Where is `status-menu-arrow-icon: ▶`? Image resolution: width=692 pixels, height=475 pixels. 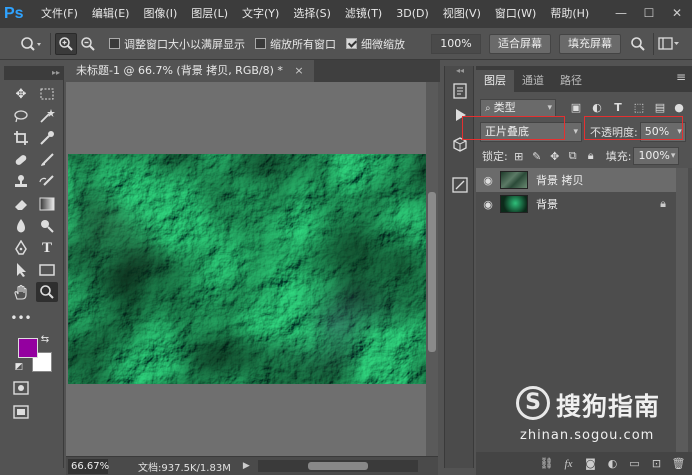
status-menu-arrow-icon: ▶ is located at coordinates (246, 466).